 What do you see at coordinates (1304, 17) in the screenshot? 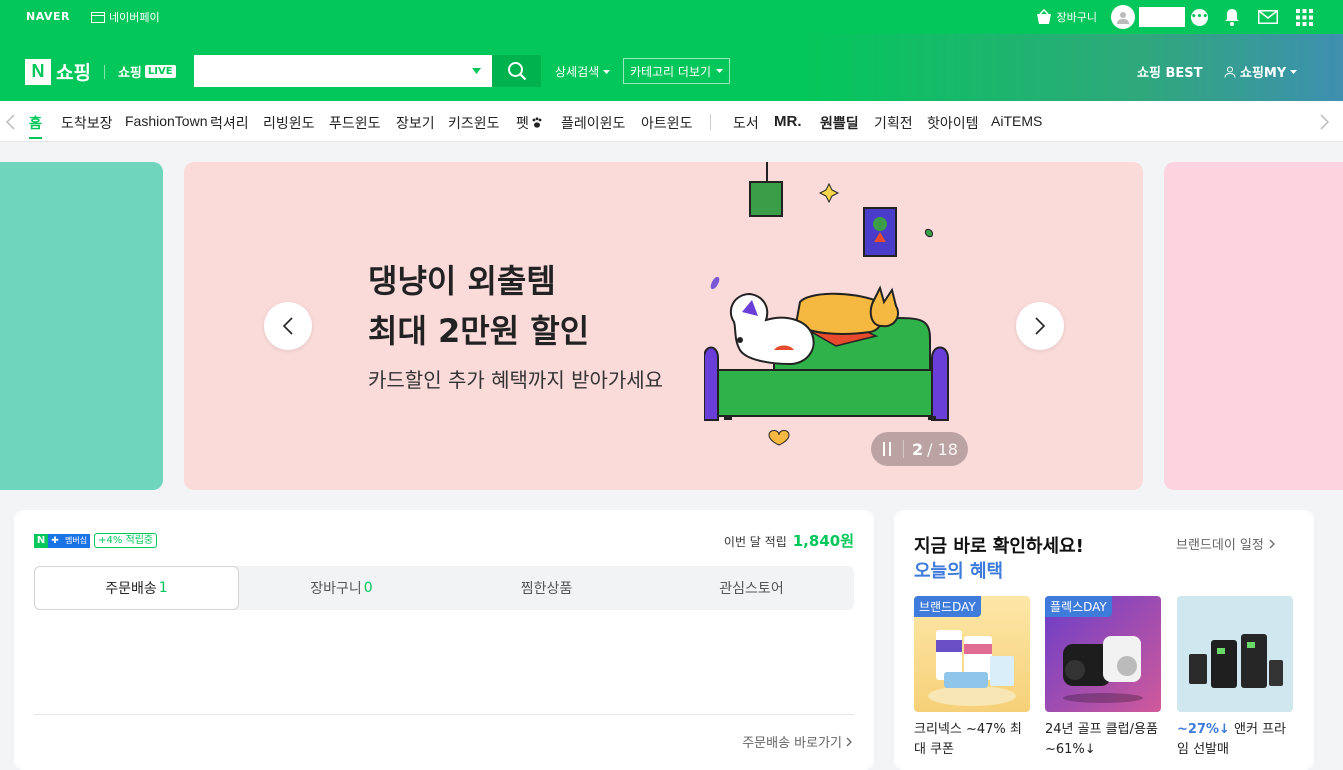
I see `apps-grid-icon` at bounding box center [1304, 17].